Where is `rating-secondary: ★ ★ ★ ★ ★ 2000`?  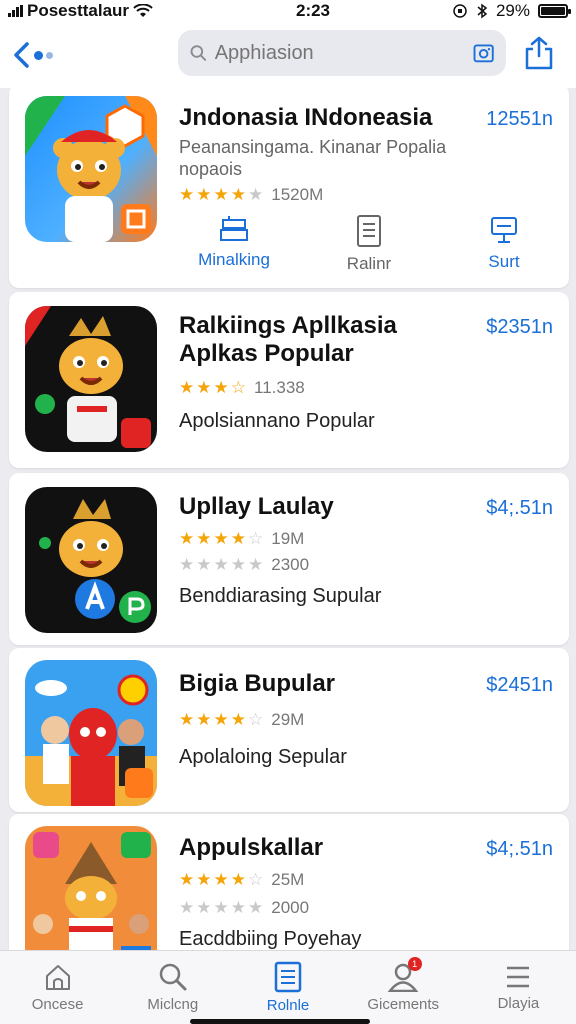 rating-secondary: ★ ★ ★ ★ ★ 2000 is located at coordinates (244, 908).